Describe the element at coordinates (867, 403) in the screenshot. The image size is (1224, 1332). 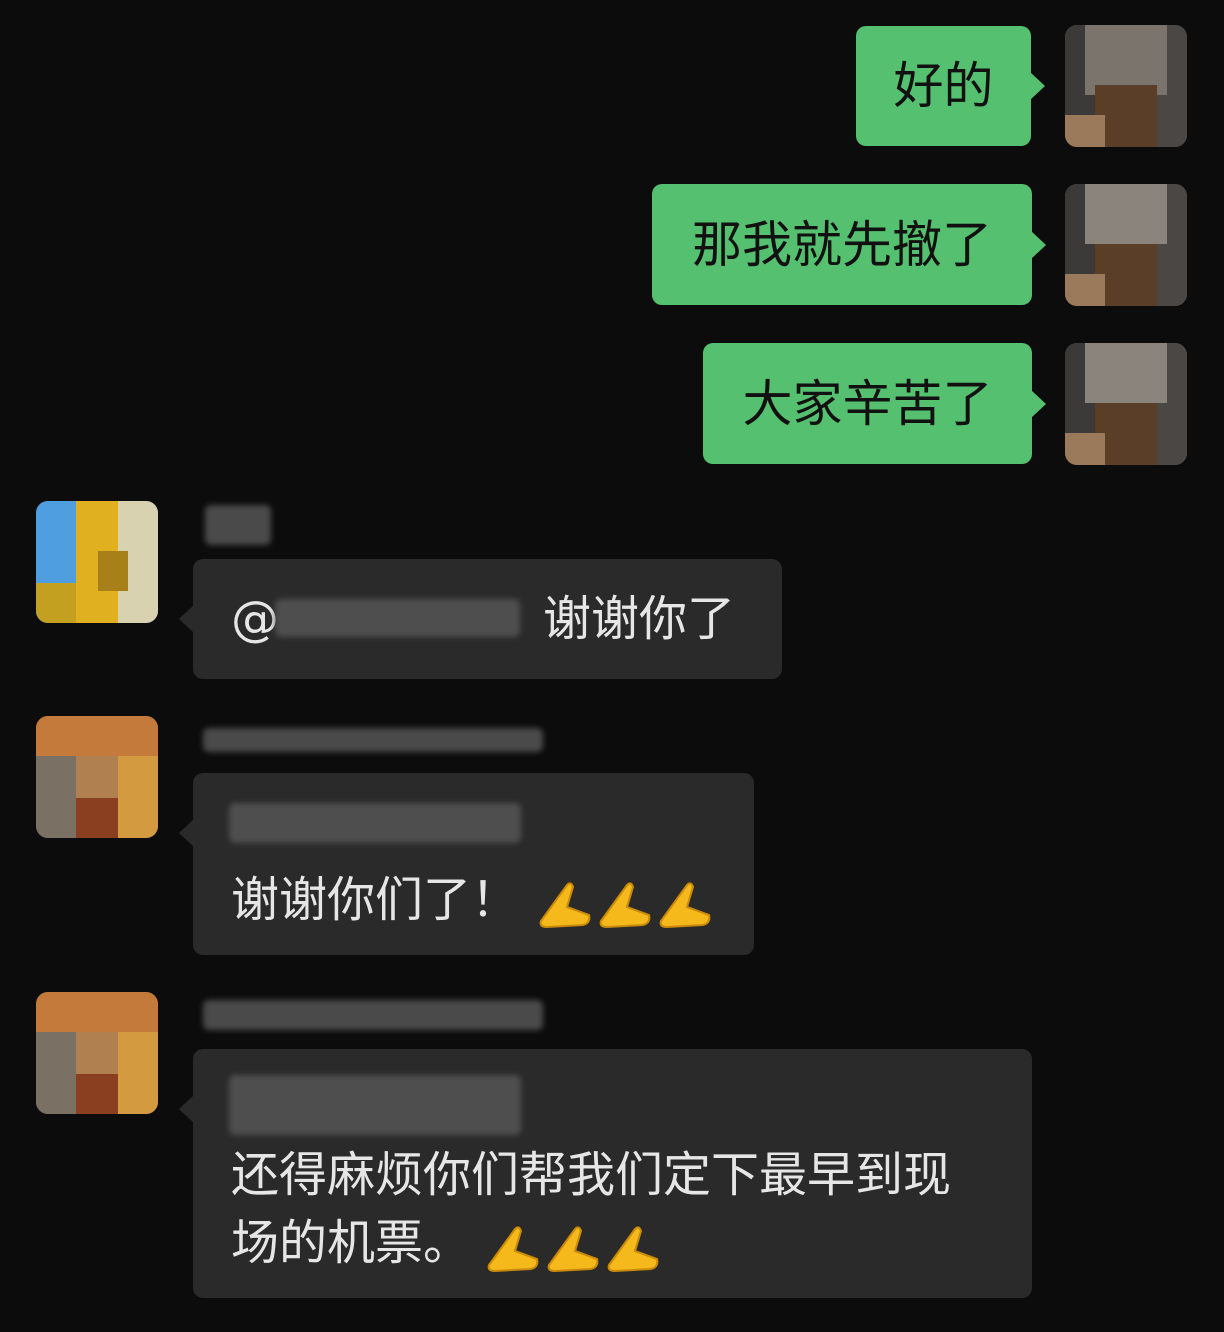
I see `message-text: 大家辛苦了` at that location.